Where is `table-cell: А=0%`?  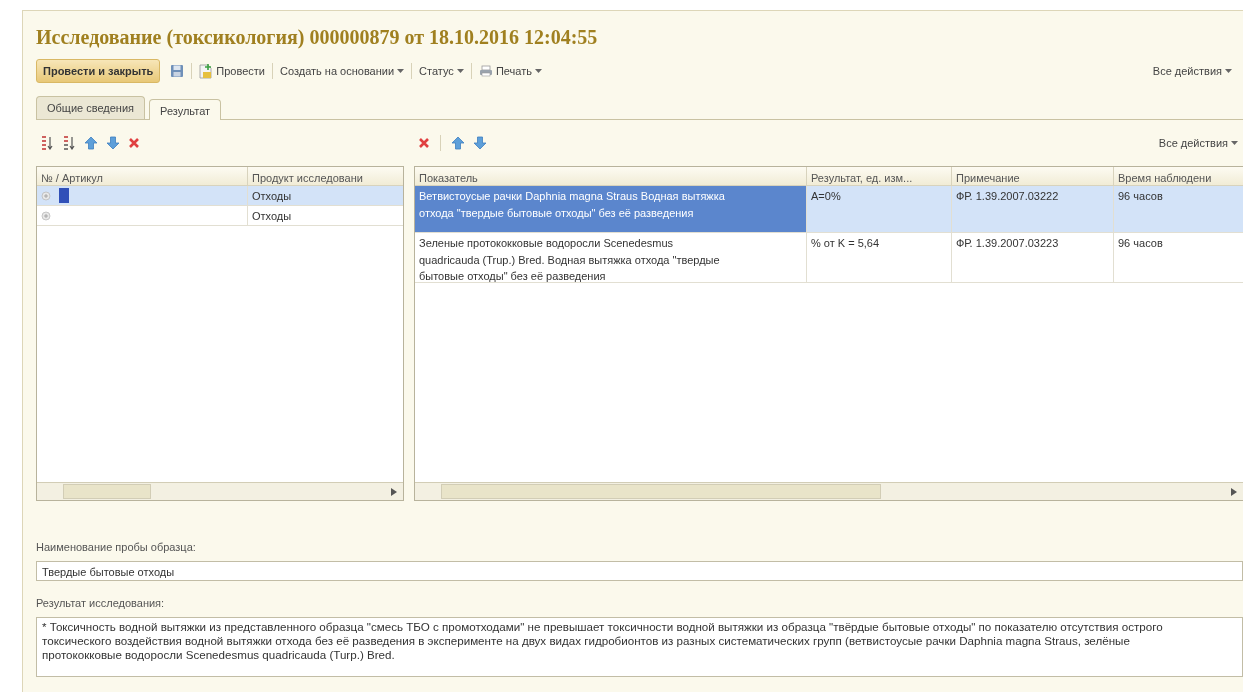 table-cell: А=0% is located at coordinates (879, 209).